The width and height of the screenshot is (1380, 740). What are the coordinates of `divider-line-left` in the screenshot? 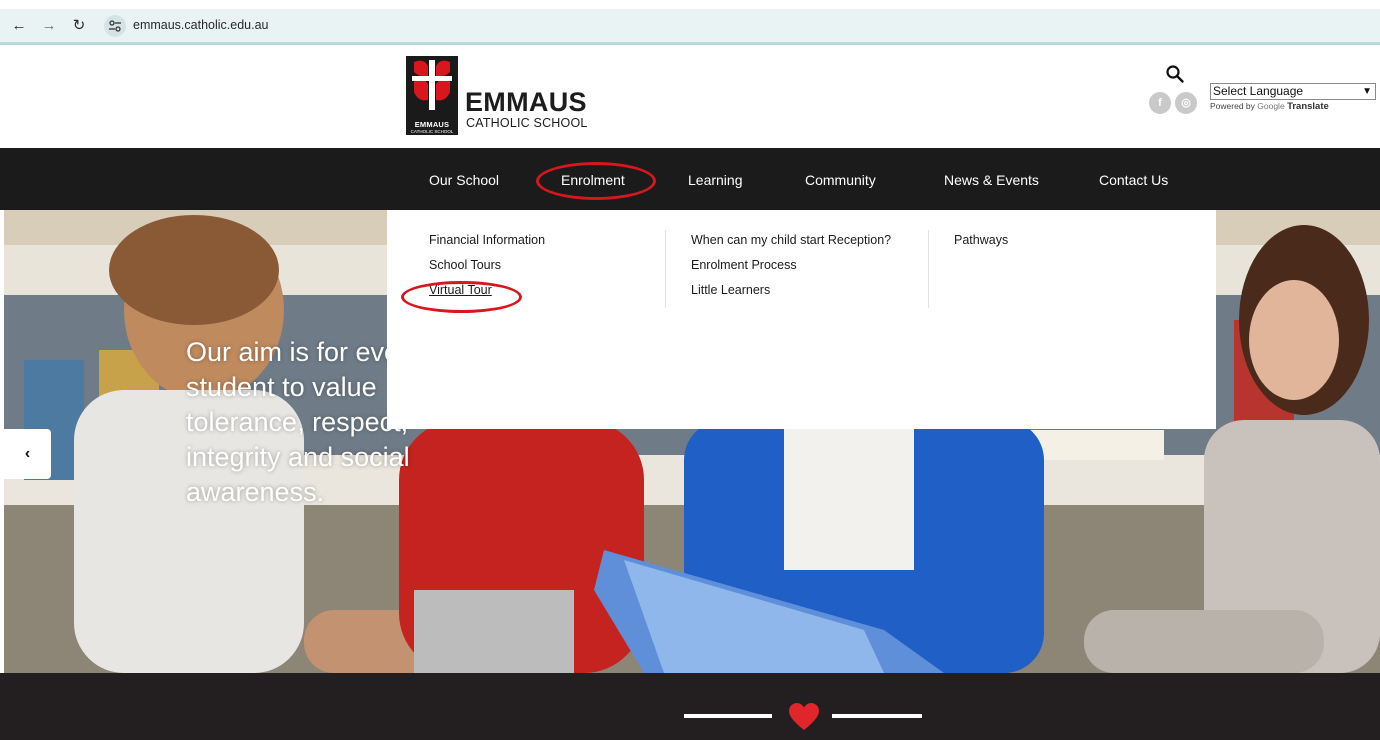 It's located at (728, 716).